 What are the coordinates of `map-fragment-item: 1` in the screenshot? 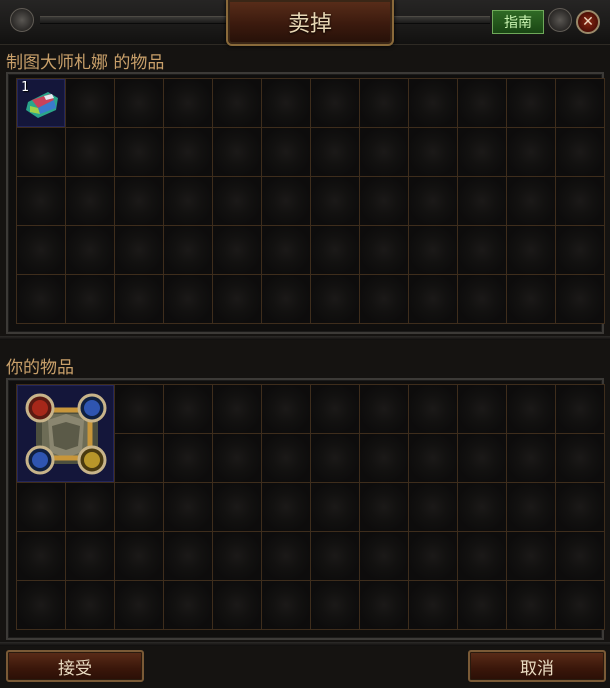 It's located at (41, 103).